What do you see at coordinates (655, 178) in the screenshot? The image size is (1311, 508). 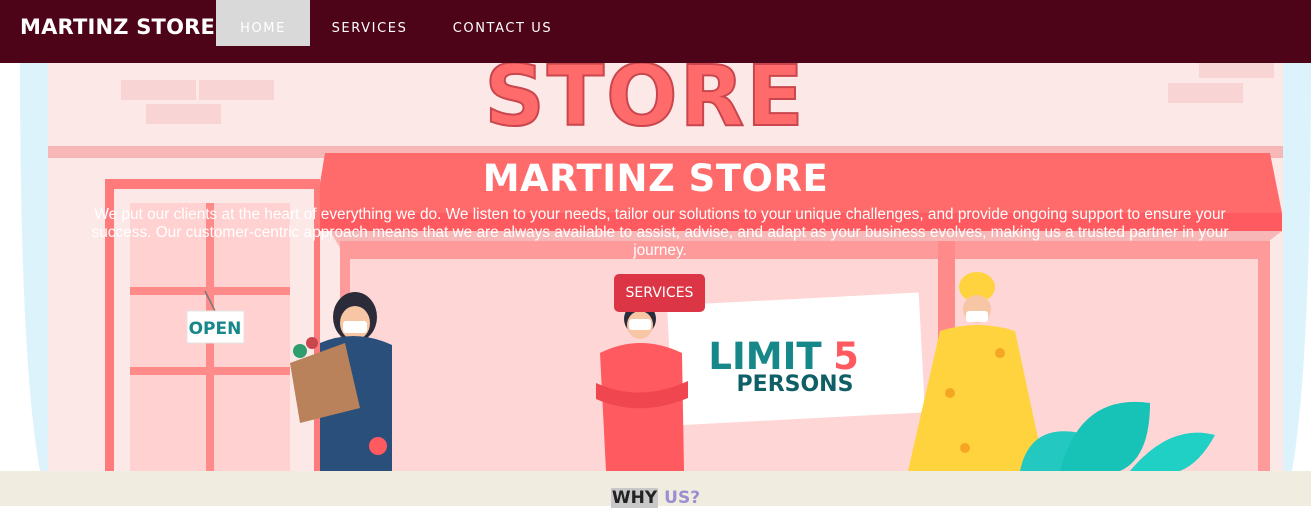 I see `hero-title: MARTINZ STORE` at bounding box center [655, 178].